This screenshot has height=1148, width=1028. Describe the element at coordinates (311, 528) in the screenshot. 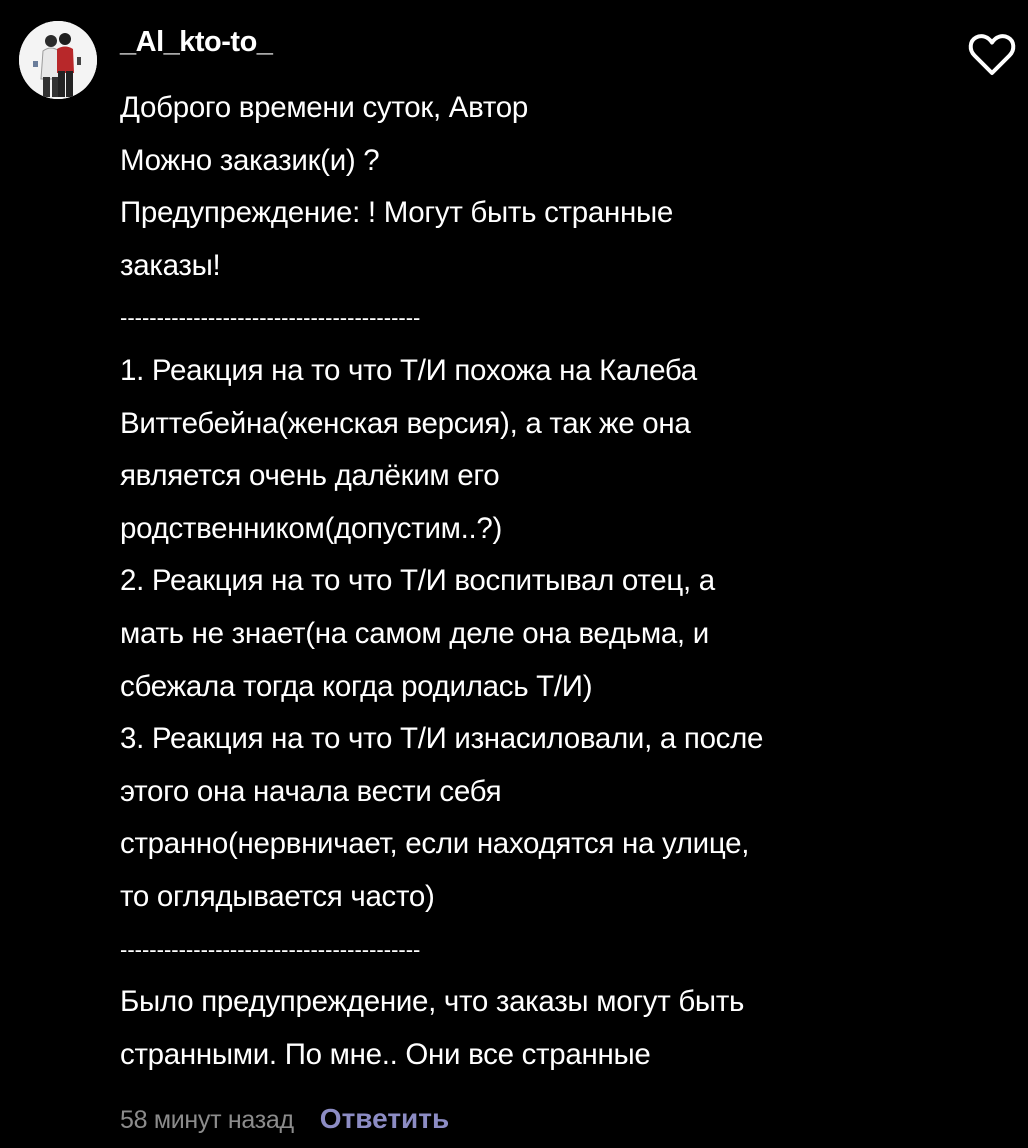

I see `comment-line: родственником(допустим..?)` at that location.